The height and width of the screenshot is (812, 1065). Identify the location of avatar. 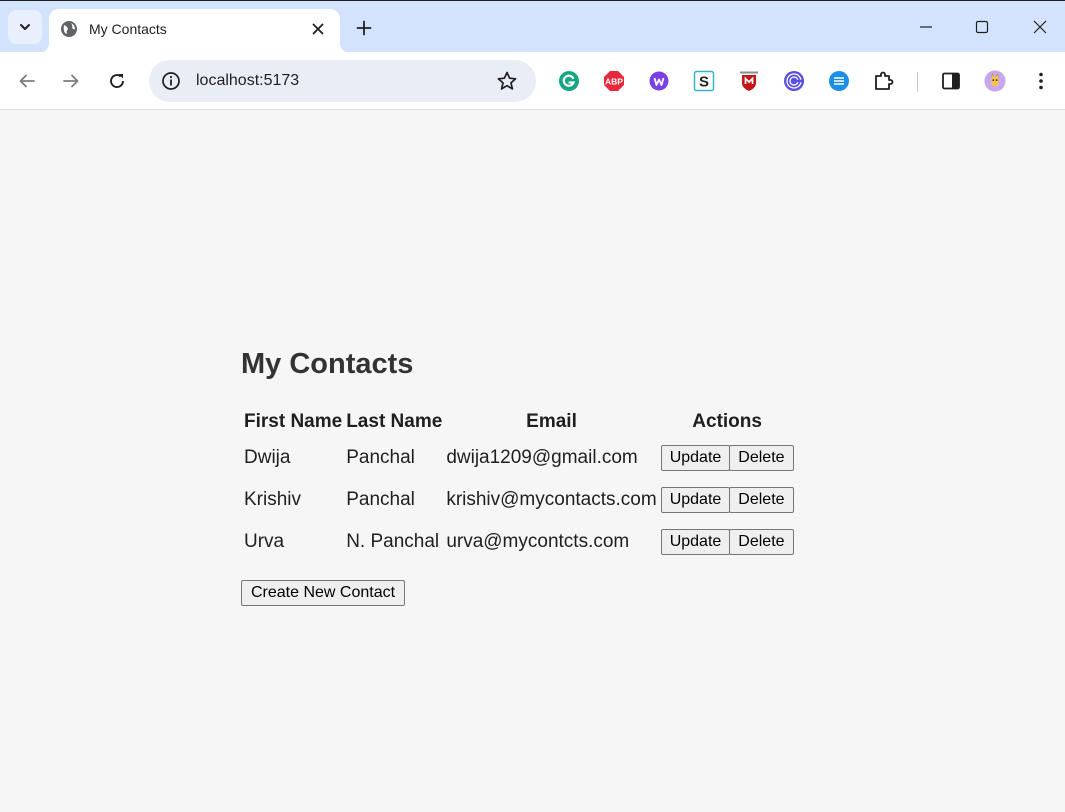
(995, 81).